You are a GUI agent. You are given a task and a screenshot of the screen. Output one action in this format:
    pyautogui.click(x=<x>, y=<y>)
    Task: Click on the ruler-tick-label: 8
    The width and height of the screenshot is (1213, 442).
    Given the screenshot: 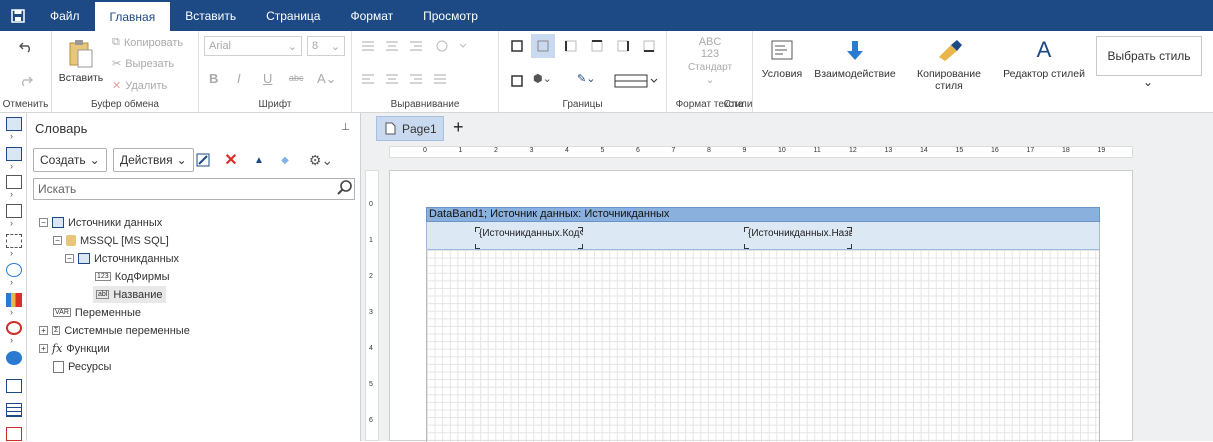 What is the action you would take?
    pyautogui.click(x=709, y=150)
    